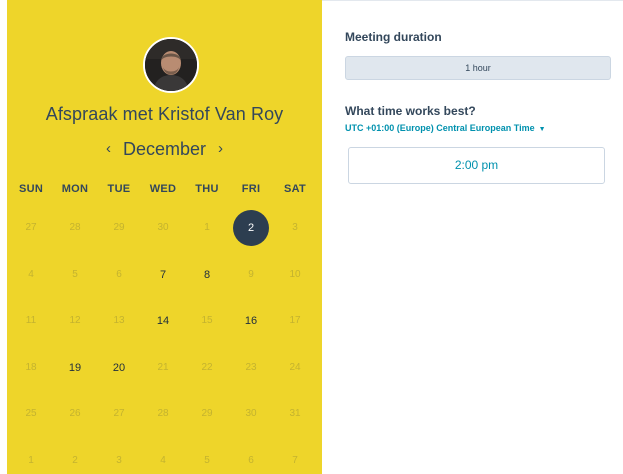 Image resolution: width=623 pixels, height=474 pixels. I want to click on weekday-mon: MON, so click(75, 189).